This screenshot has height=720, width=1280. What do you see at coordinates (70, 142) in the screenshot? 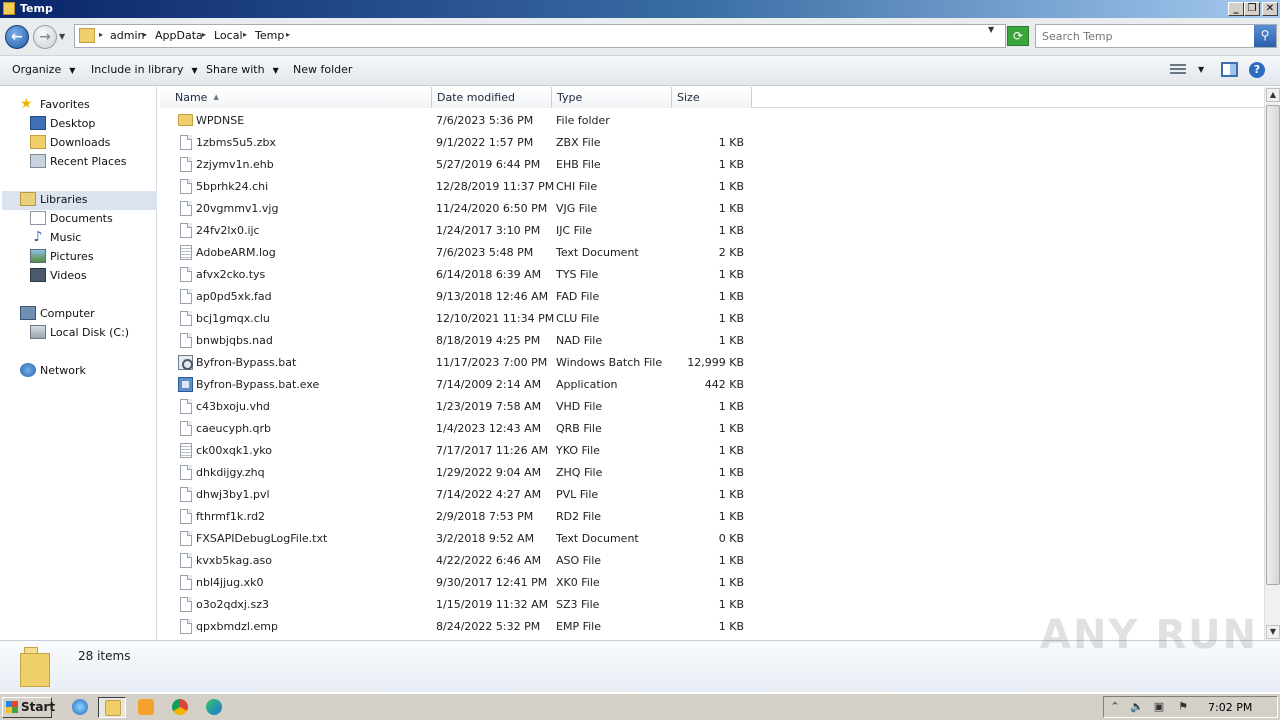
I see `nav-downloads: Downloads` at bounding box center [70, 142].